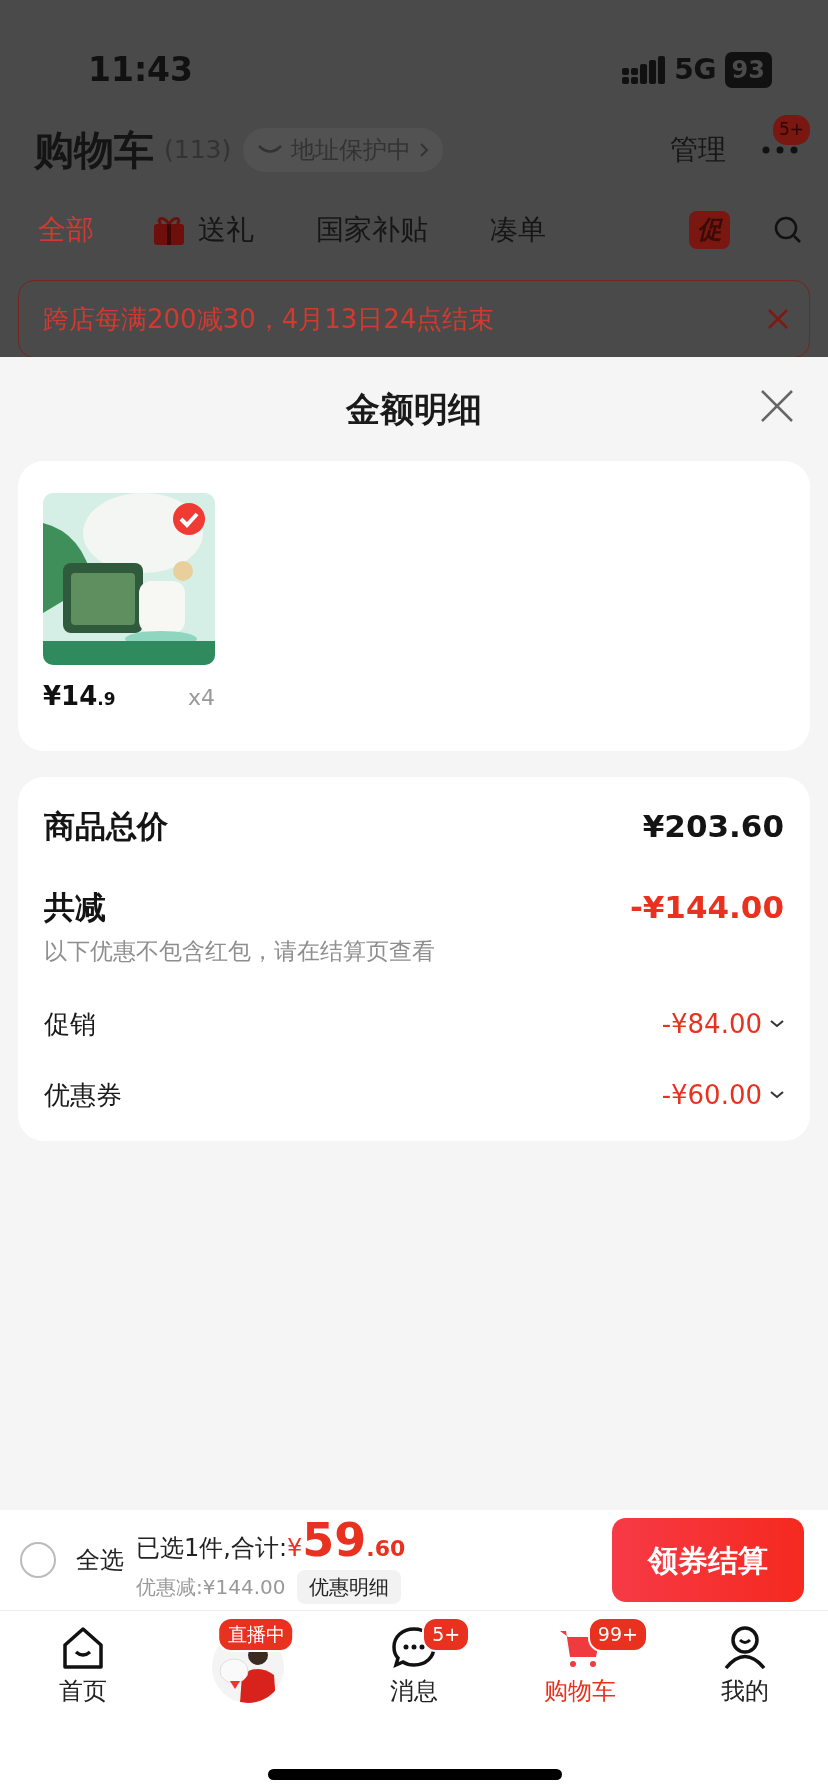 This screenshot has height=1792, width=828. I want to click on discount-row: 促销 -¥84.00, so click(414, 1024).